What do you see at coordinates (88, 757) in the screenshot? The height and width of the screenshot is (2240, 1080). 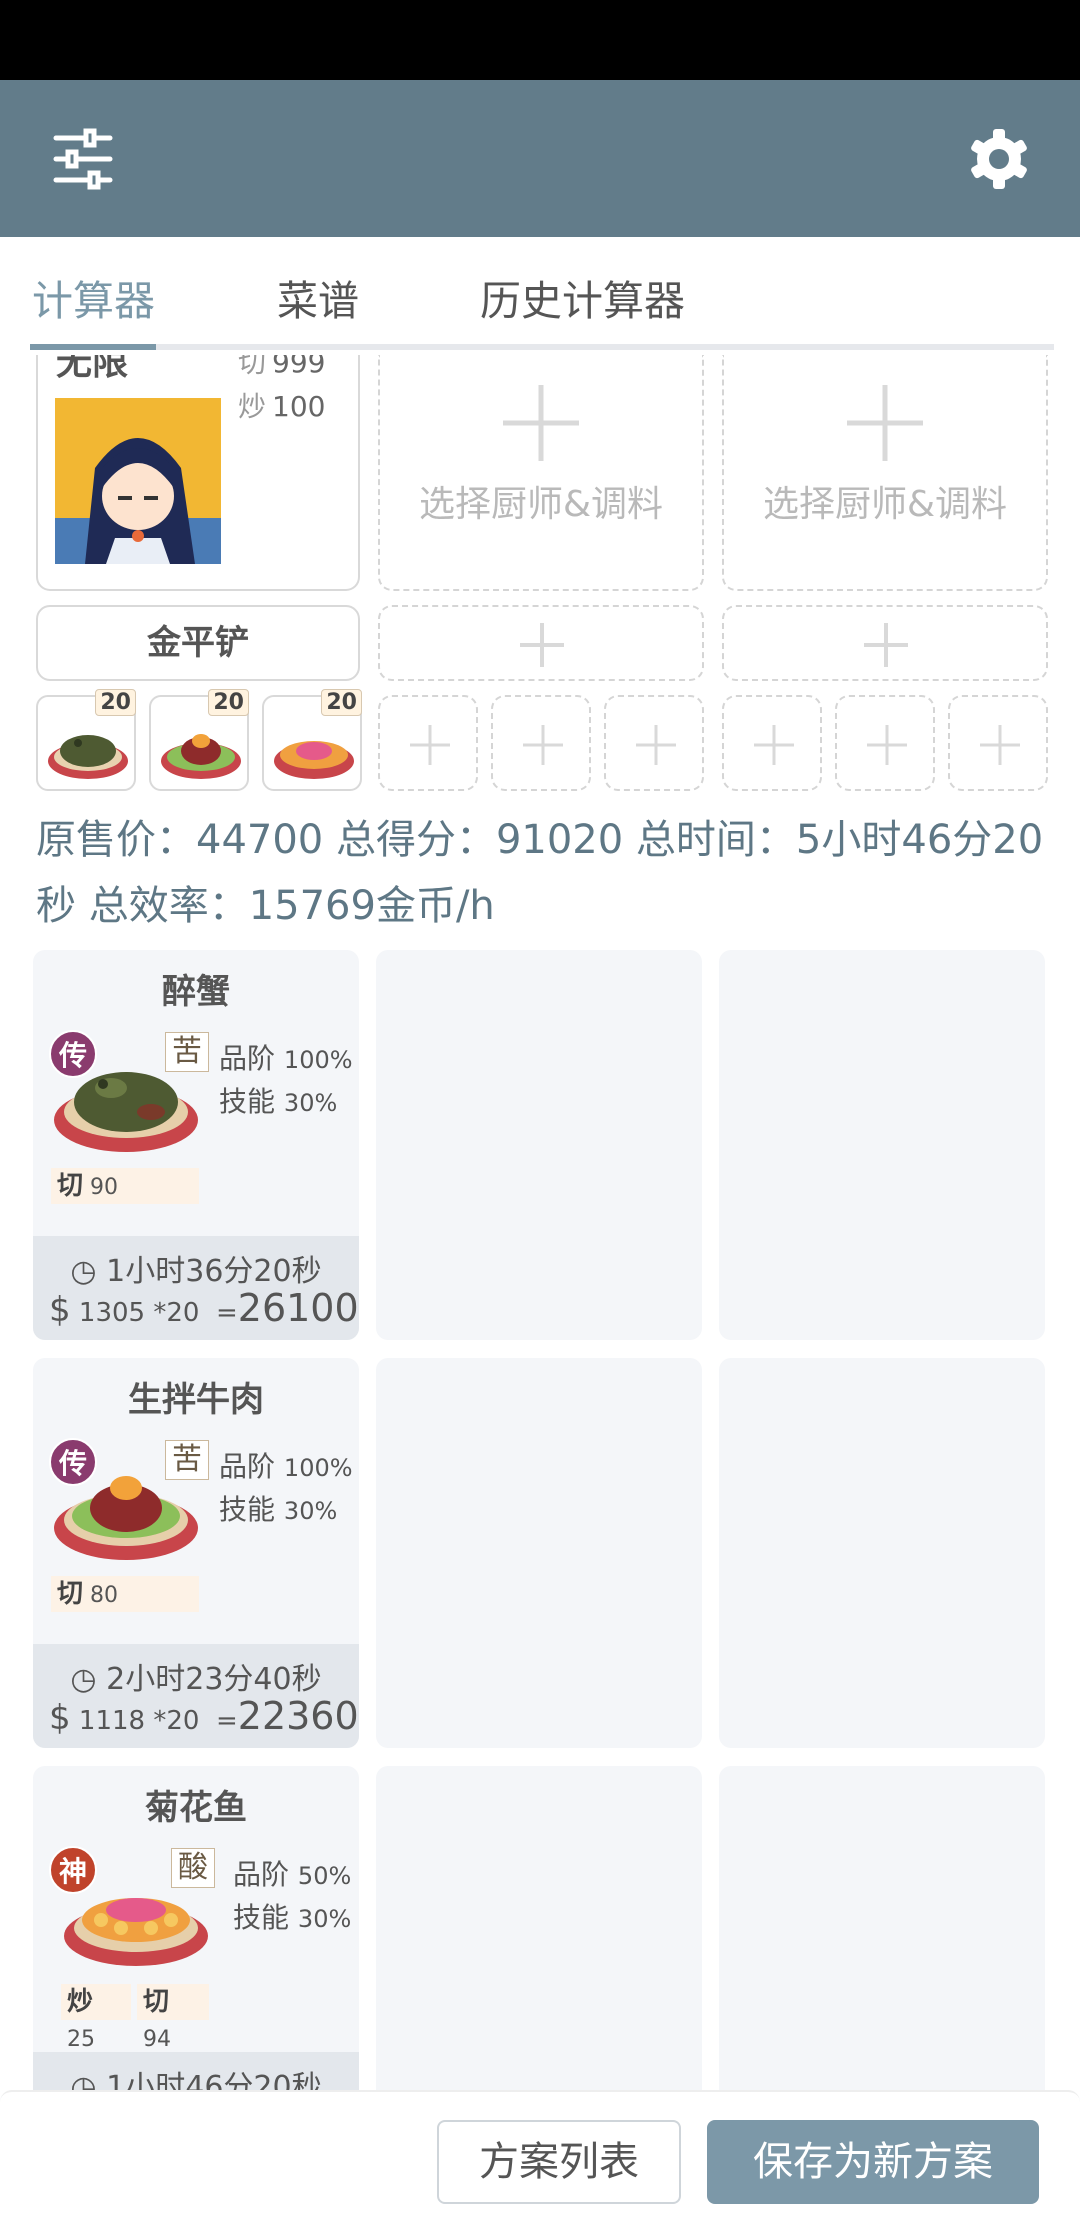 I see `drunken-crab-icon` at bounding box center [88, 757].